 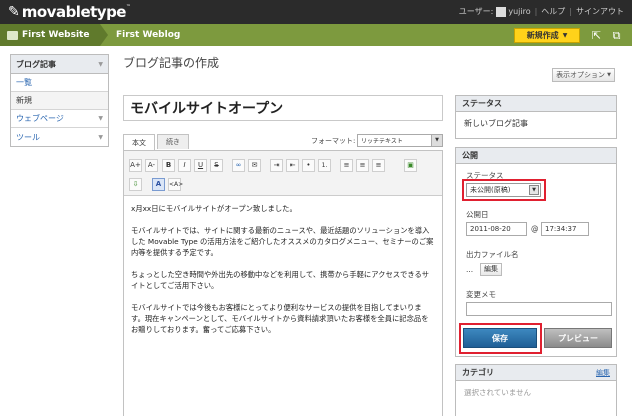 What do you see at coordinates (410, 165) in the screenshot?
I see `insert-image-icon: ▣` at bounding box center [410, 165].